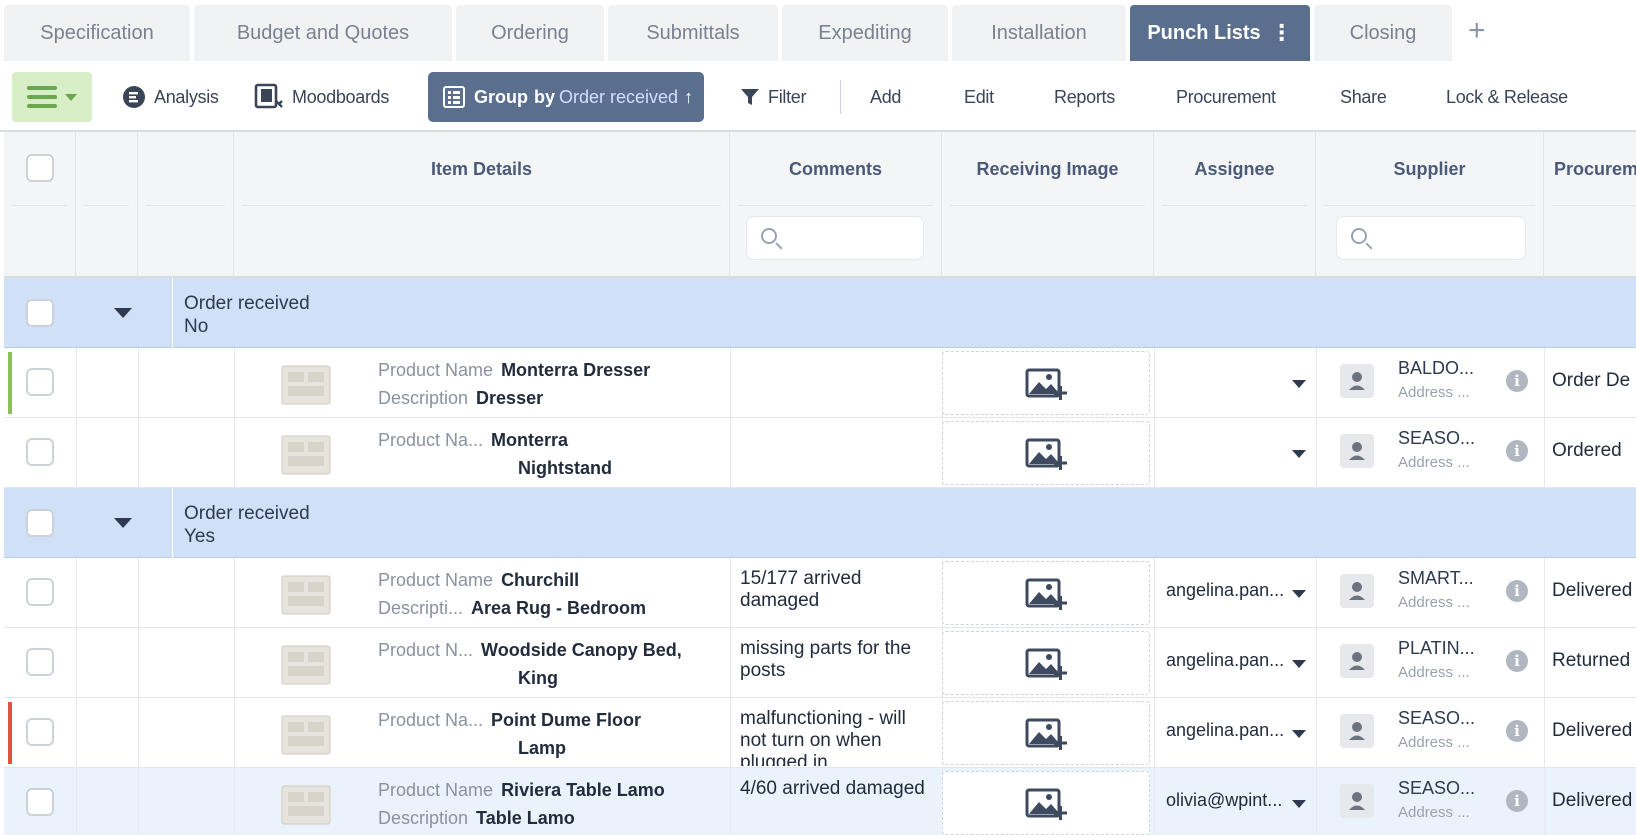 The height and width of the screenshot is (835, 1636). What do you see at coordinates (170, 97) in the screenshot?
I see `analysis-button: Analysis` at bounding box center [170, 97].